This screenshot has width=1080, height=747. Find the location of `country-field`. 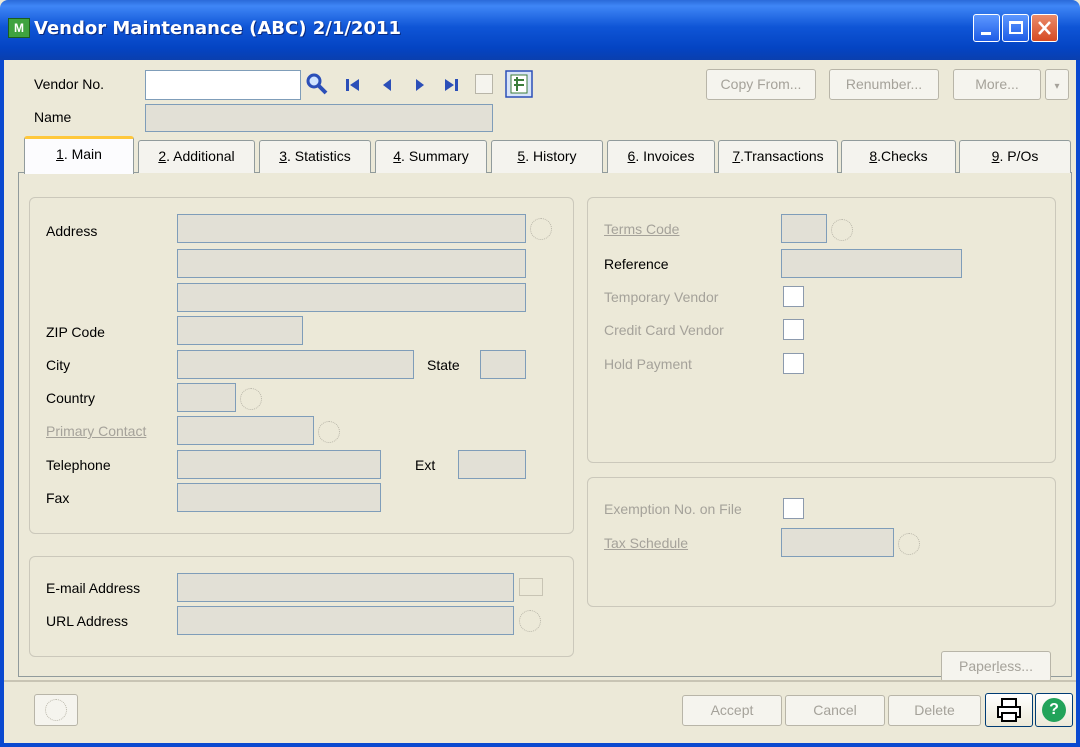

country-field is located at coordinates (206, 397).